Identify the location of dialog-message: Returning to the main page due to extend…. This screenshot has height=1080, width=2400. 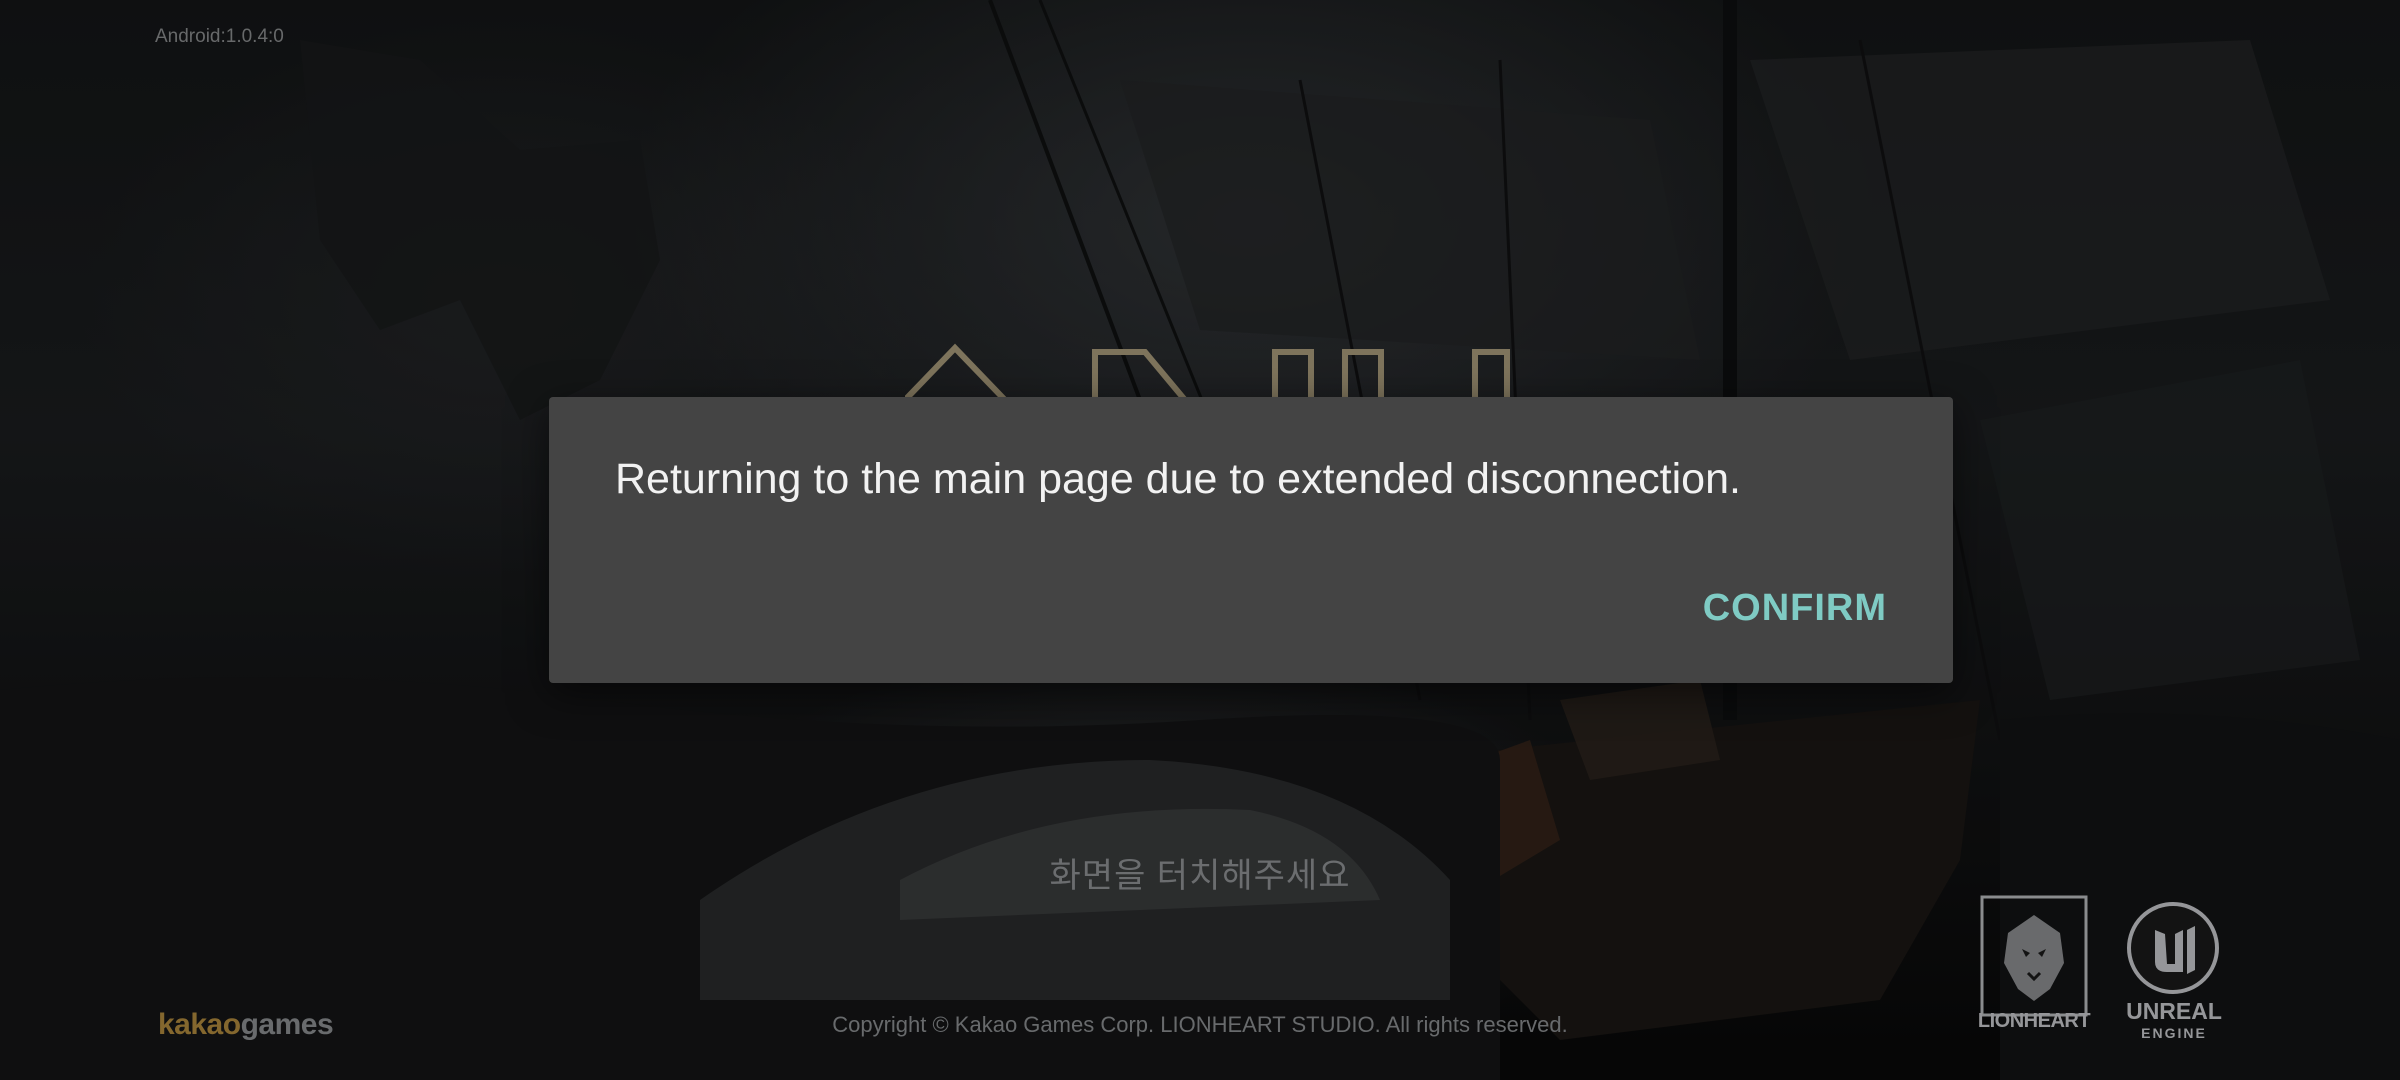
(1178, 479).